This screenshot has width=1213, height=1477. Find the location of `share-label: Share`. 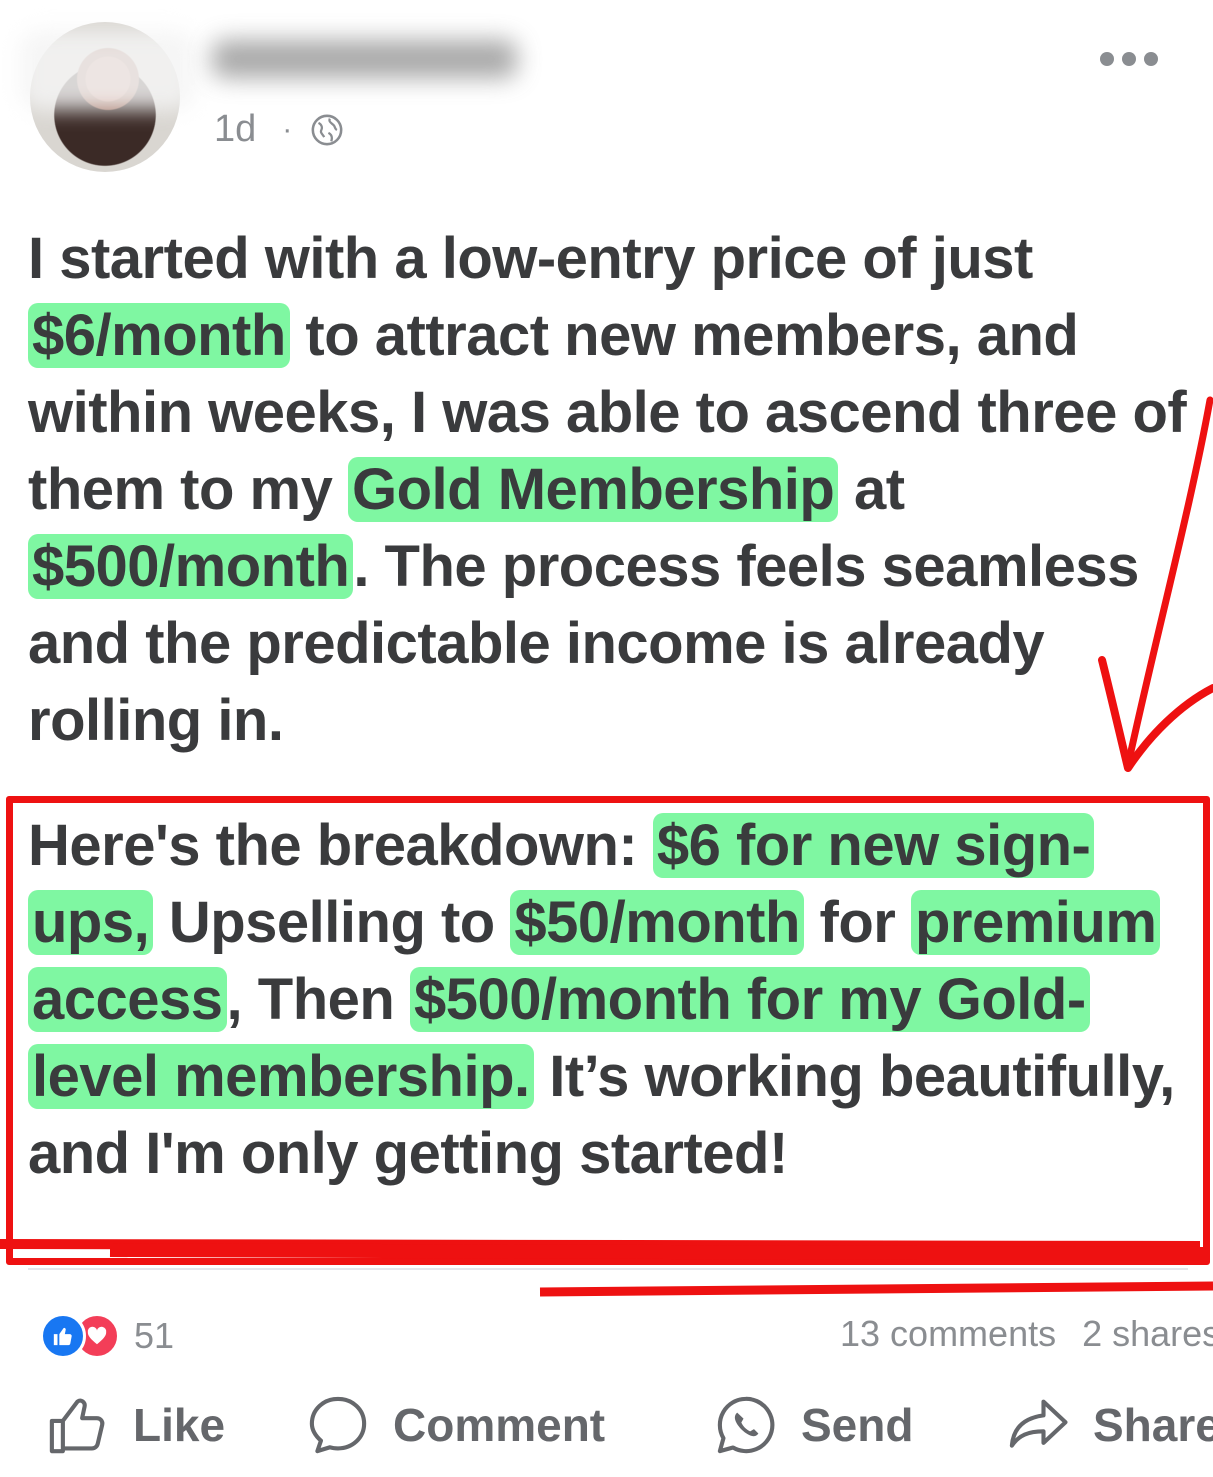

share-label: Share is located at coordinates (1153, 1425).